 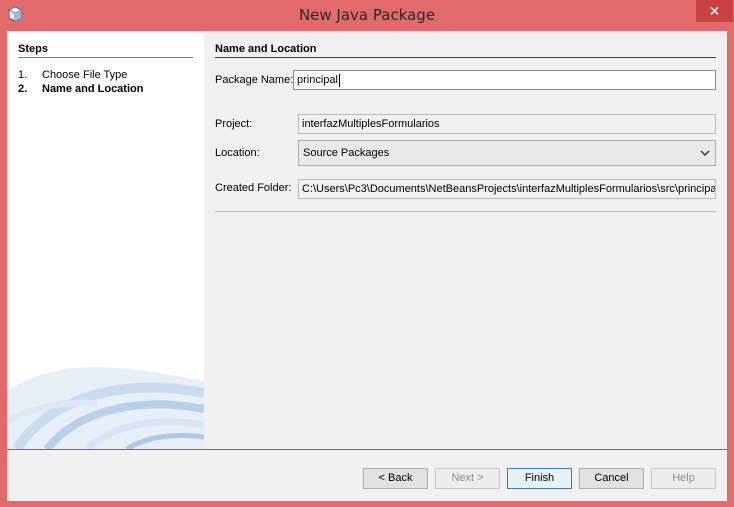 What do you see at coordinates (317, 80) in the screenshot?
I see `package-name-value: principal` at bounding box center [317, 80].